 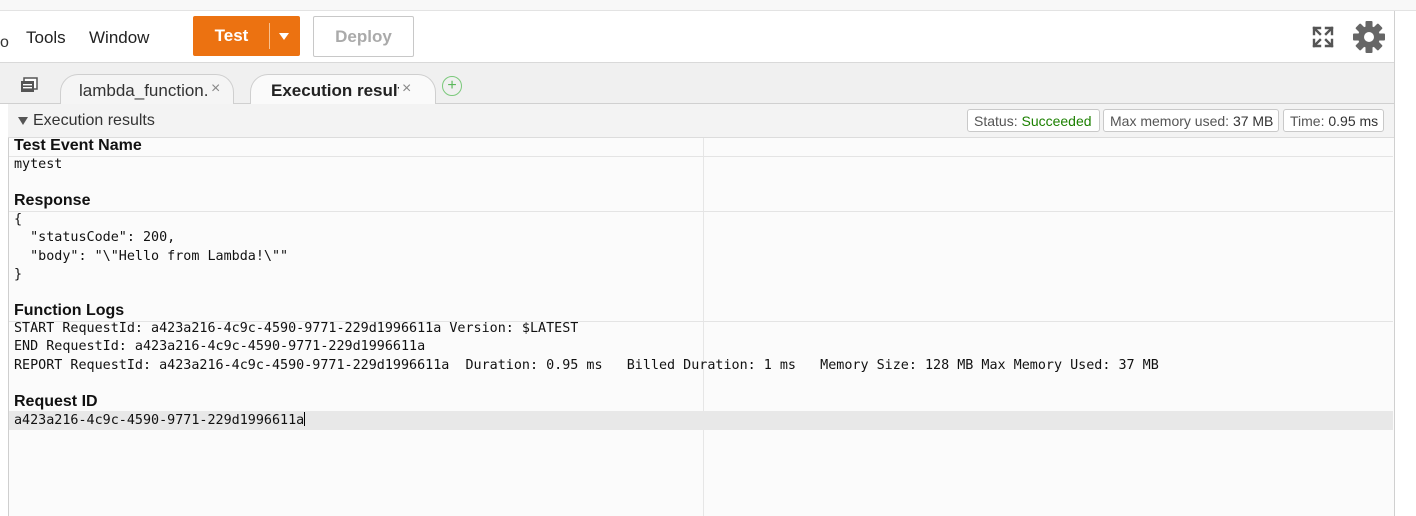 What do you see at coordinates (1323, 37) in the screenshot?
I see `fullscreen-icon` at bounding box center [1323, 37].